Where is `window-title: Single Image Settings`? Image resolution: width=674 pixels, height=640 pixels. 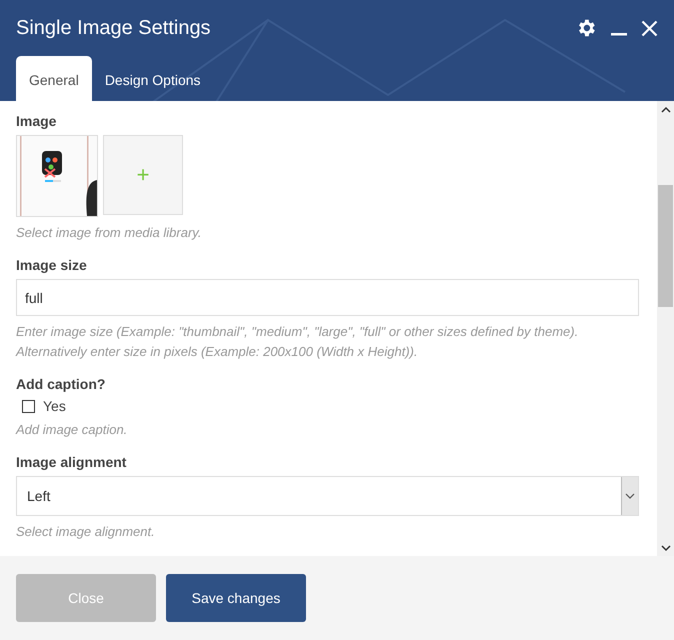 window-title: Single Image Settings is located at coordinates (114, 28).